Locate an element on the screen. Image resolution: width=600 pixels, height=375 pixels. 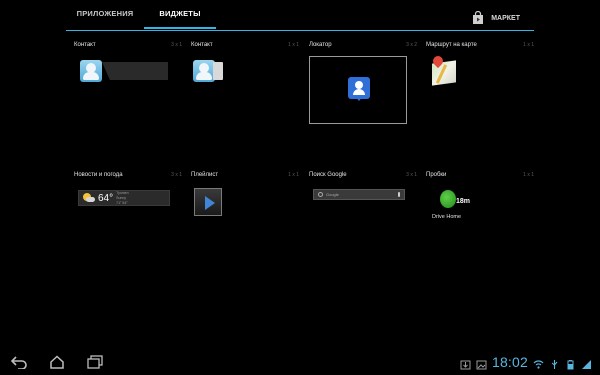
person-pin-icon is located at coordinates (359, 89).